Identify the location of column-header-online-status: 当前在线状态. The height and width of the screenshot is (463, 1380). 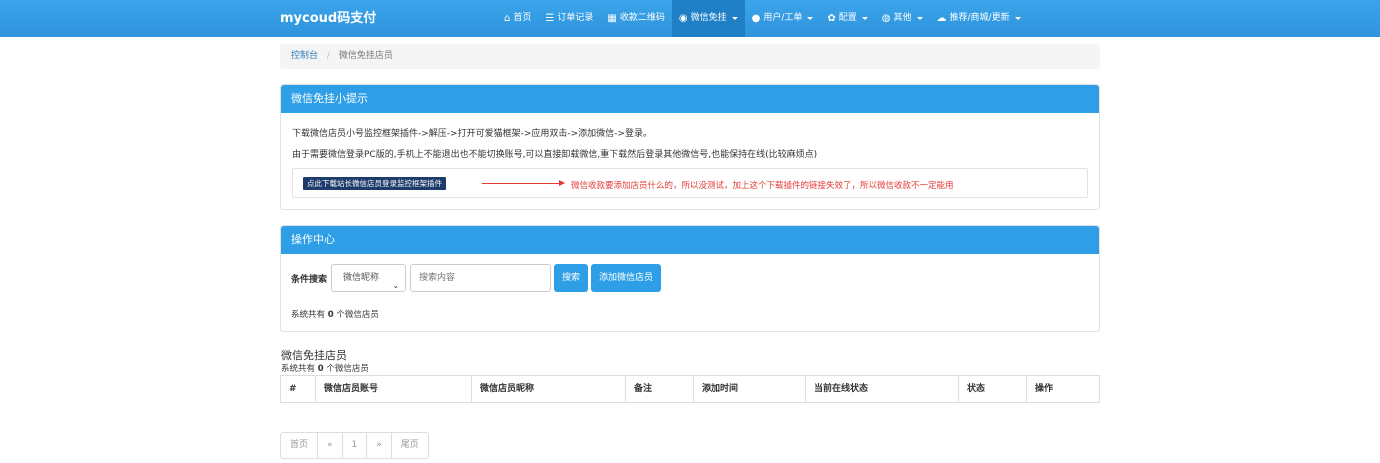
(882, 389).